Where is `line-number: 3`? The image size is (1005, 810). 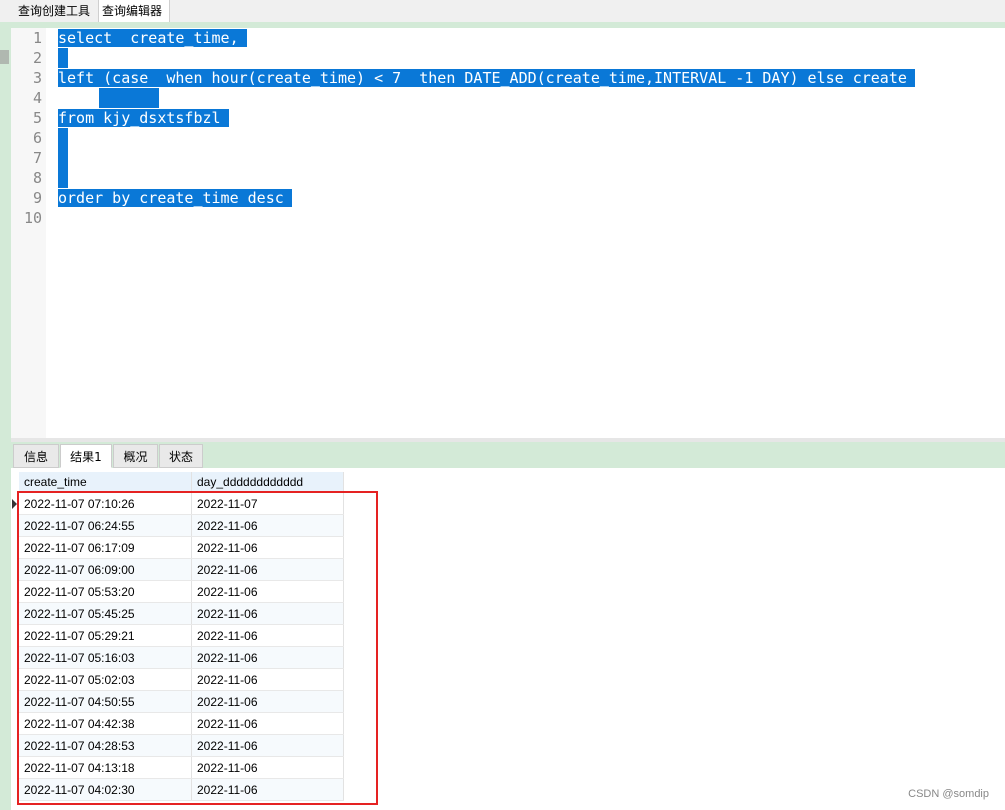
line-number: 3 is located at coordinates (37, 78).